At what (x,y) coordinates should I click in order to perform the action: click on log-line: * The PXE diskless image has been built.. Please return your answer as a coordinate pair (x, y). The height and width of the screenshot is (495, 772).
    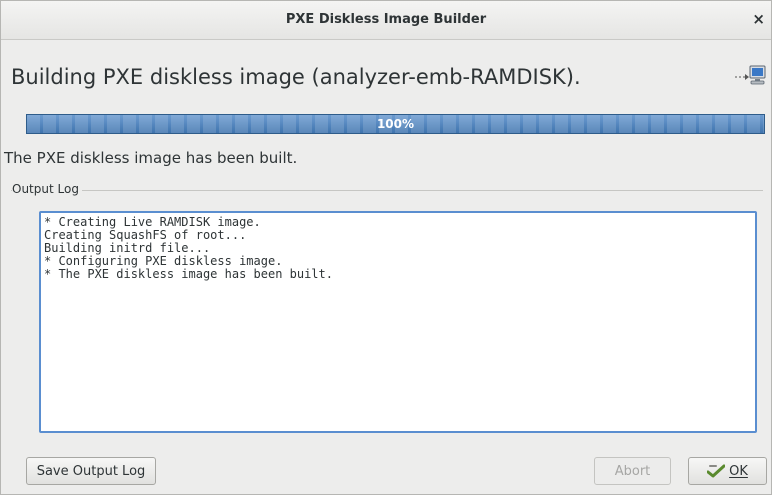
    Looking at the image, I should click on (188, 274).